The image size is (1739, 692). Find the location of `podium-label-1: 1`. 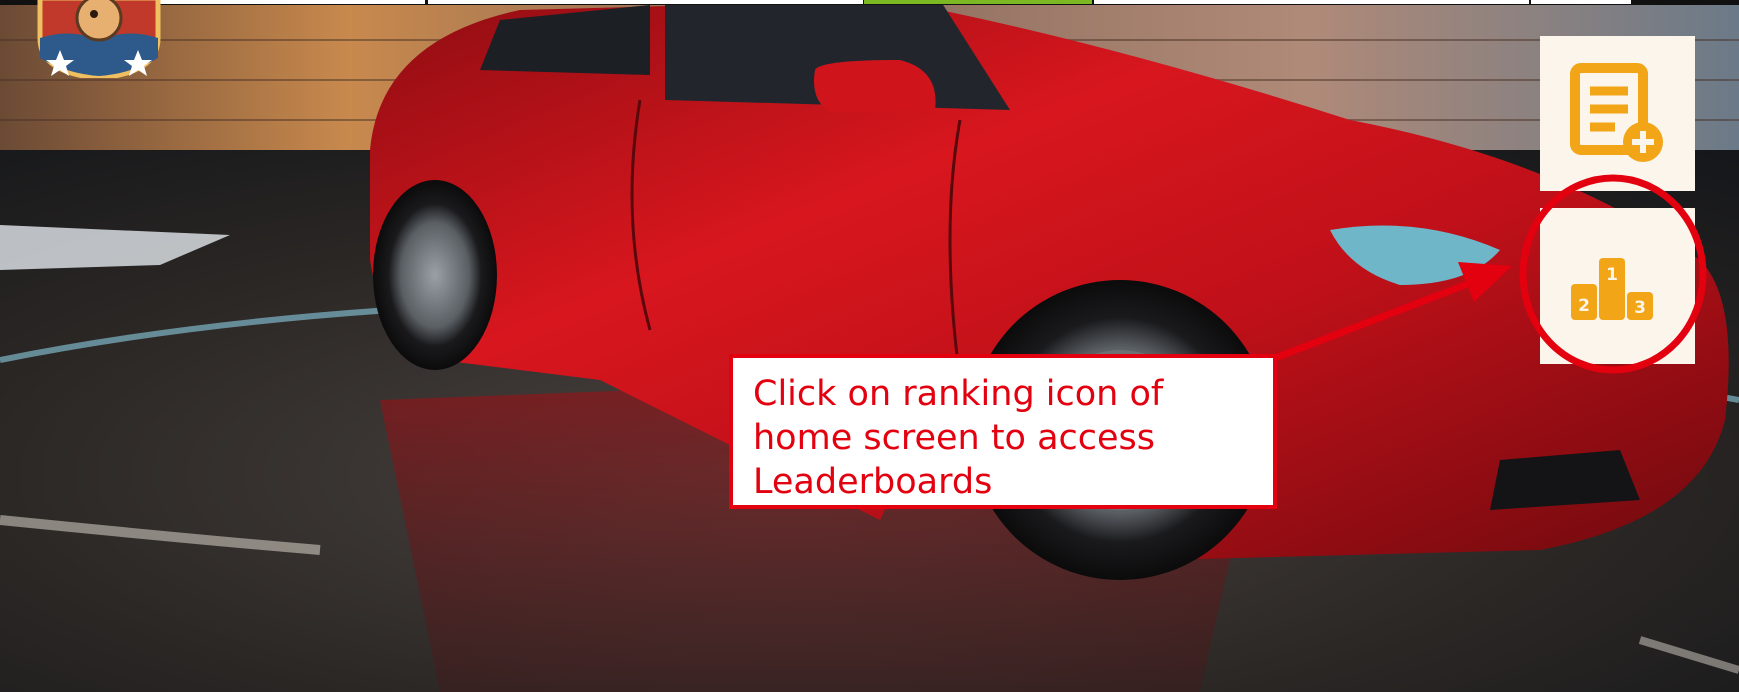

podium-label-1: 1 is located at coordinates (1612, 275).